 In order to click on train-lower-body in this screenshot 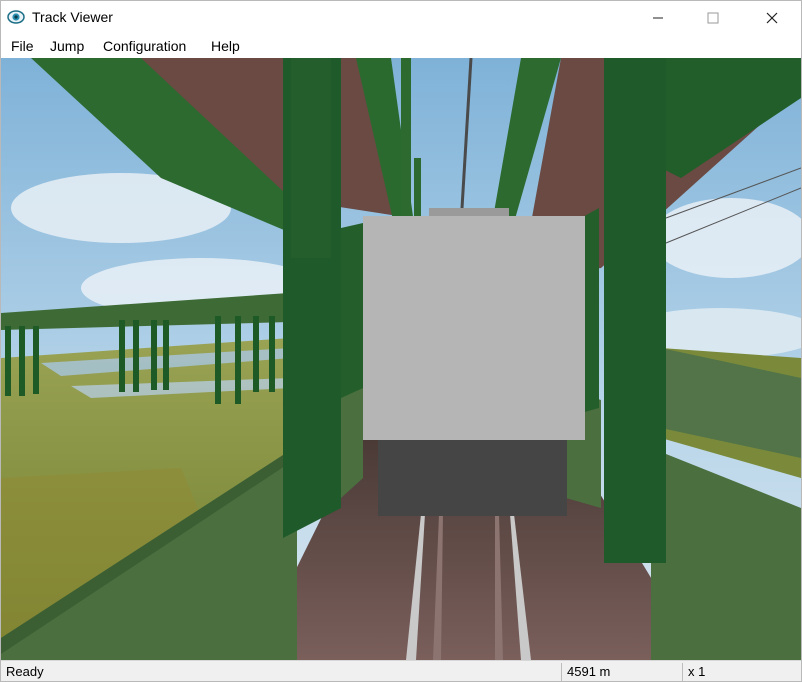, I will do `click(472, 478)`.